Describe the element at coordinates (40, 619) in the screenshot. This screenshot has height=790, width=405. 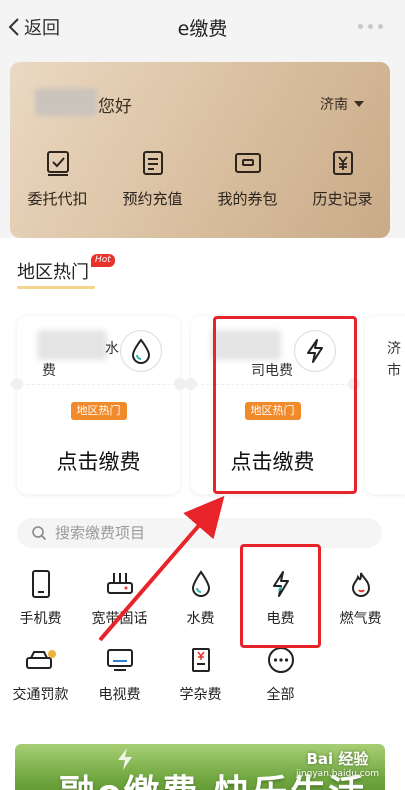
I see `service-label: 手机费` at that location.